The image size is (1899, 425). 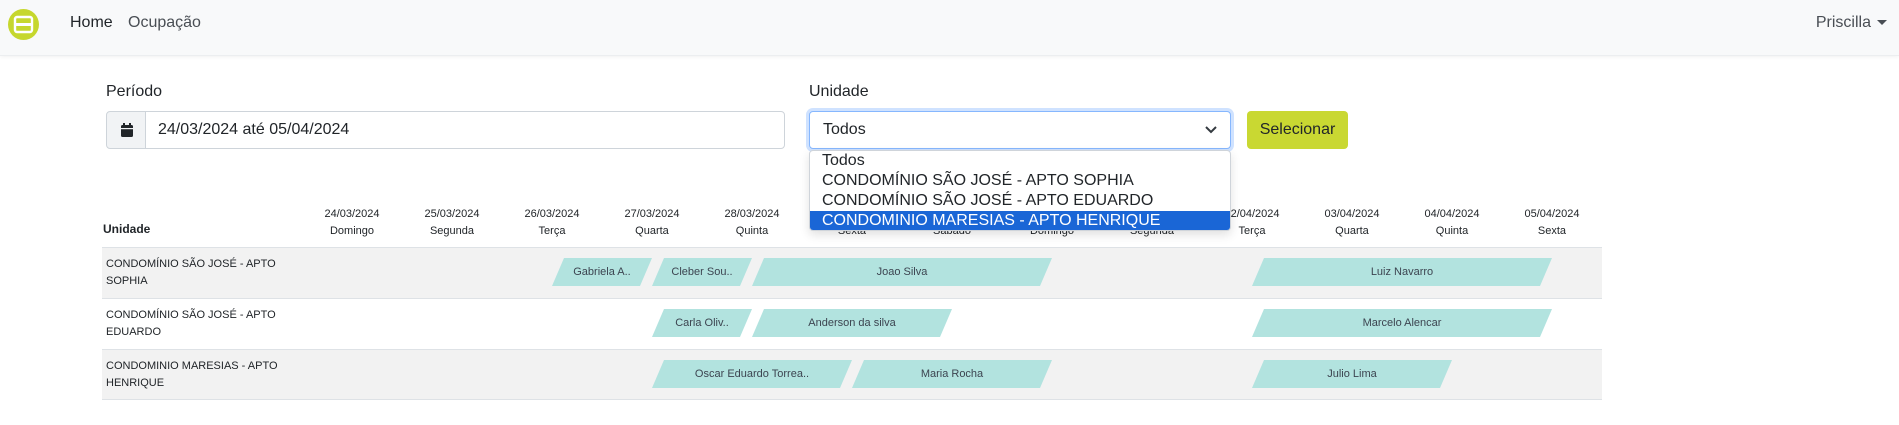 I want to click on day-column-header: 26/03/2024 Terça, so click(x=552, y=223).